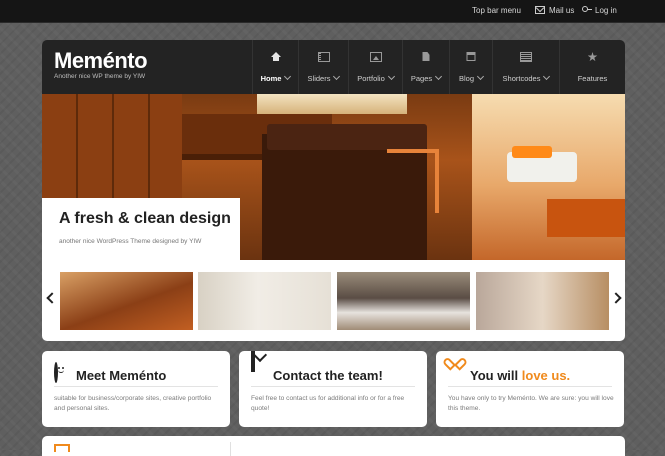 Image resolution: width=665 pixels, height=456 pixels. I want to click on slide-image-table, so click(586, 218).